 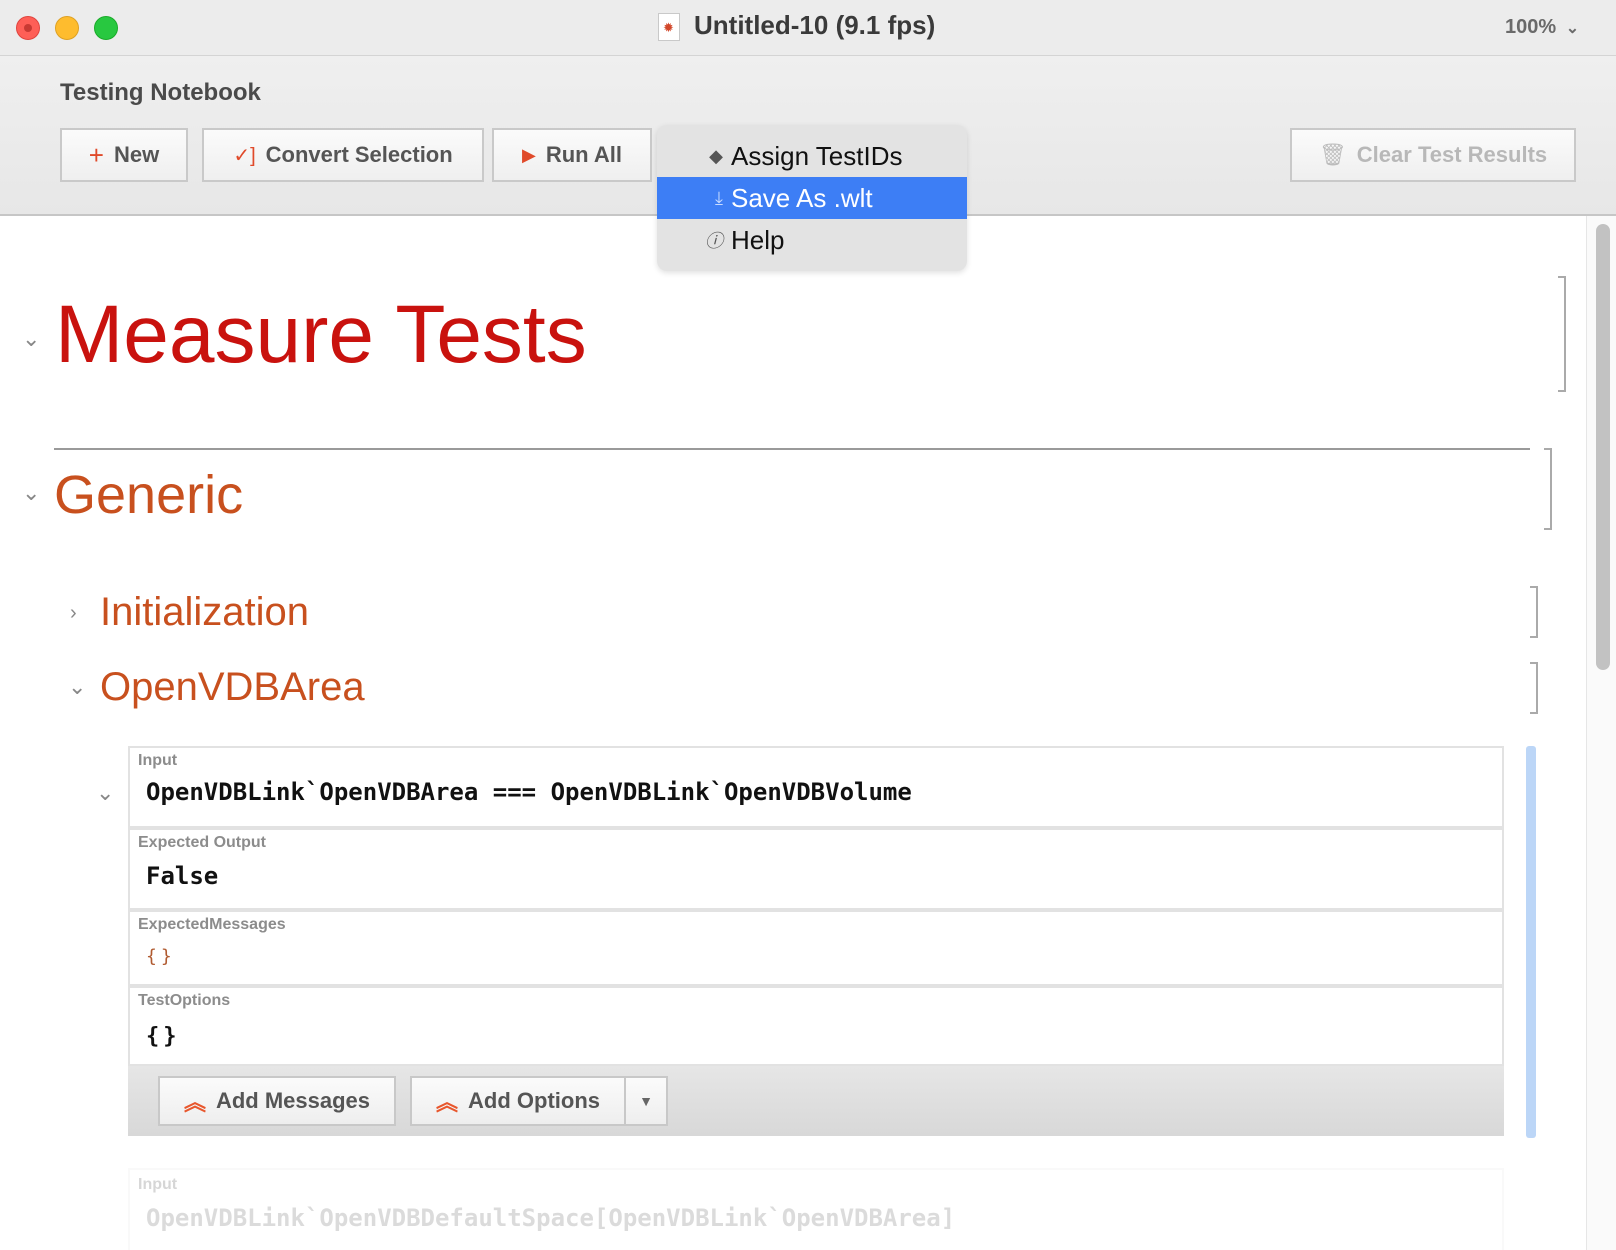 What do you see at coordinates (584, 154) in the screenshot?
I see `run-all-label: Run All` at bounding box center [584, 154].